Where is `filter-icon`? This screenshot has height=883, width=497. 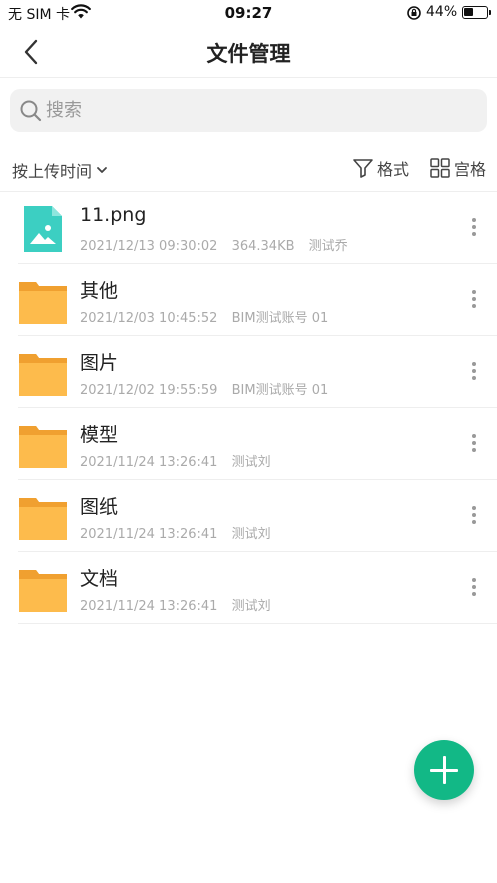 filter-icon is located at coordinates (363, 168).